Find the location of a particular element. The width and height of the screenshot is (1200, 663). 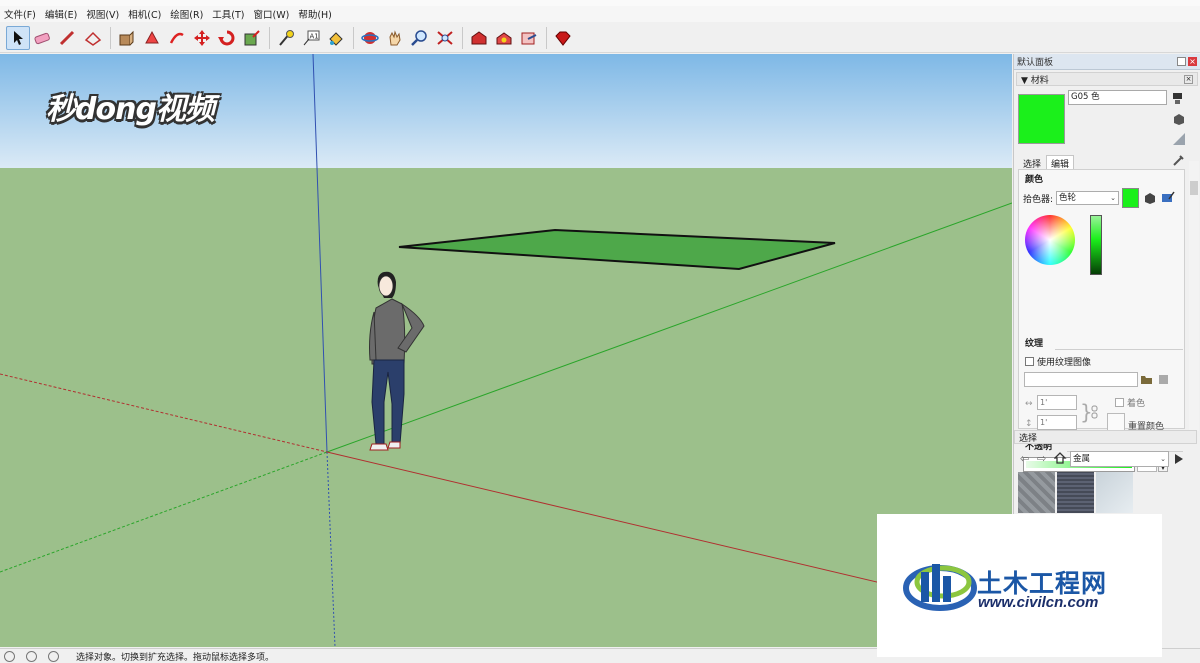

match-model-color-icon is located at coordinates (1150, 198).